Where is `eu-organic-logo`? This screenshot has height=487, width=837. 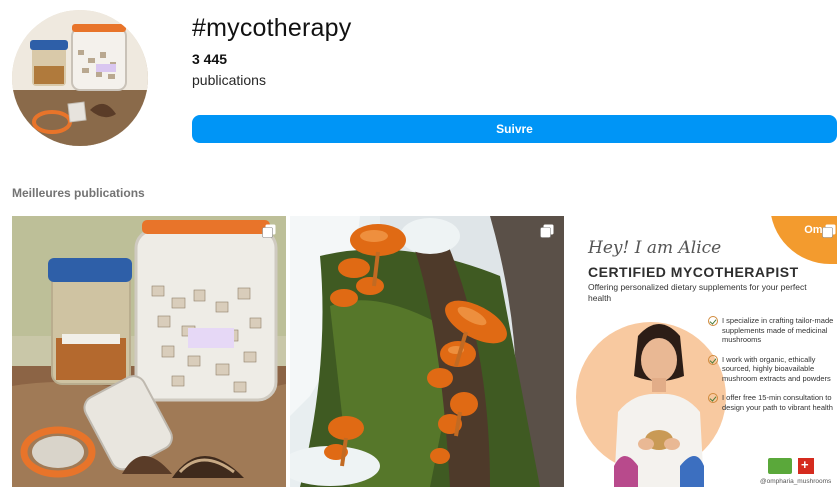 eu-organic-logo is located at coordinates (780, 466).